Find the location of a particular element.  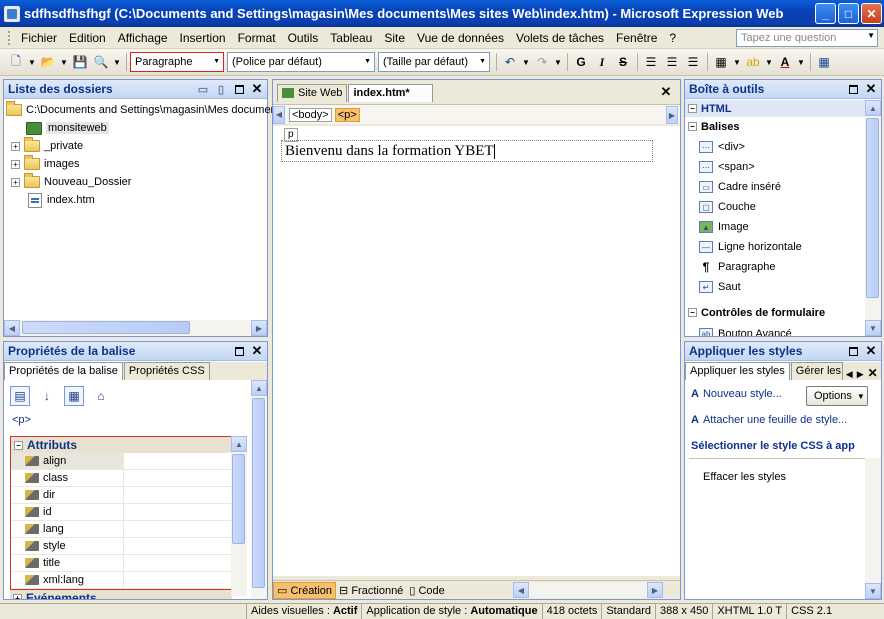

scroll-left-icon: ◀ is located at coordinates (12, 328).